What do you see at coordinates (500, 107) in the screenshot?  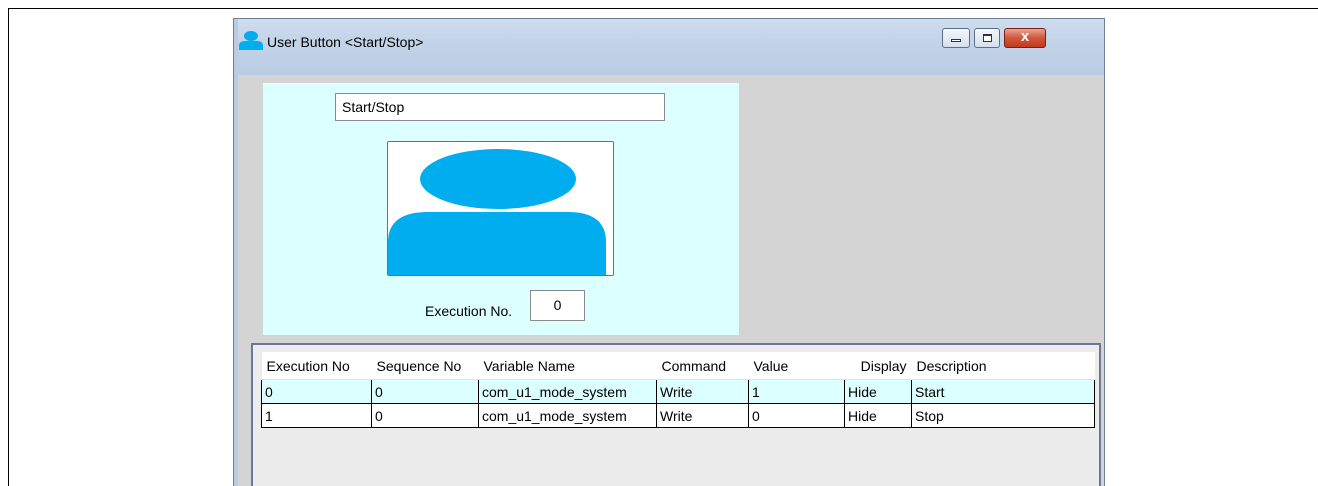 I see `button-name-input` at bounding box center [500, 107].